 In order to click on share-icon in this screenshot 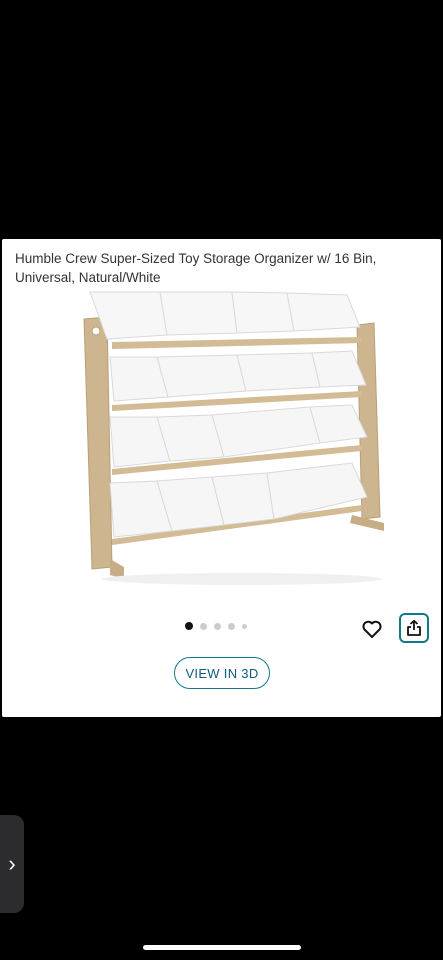, I will do `click(414, 627)`.